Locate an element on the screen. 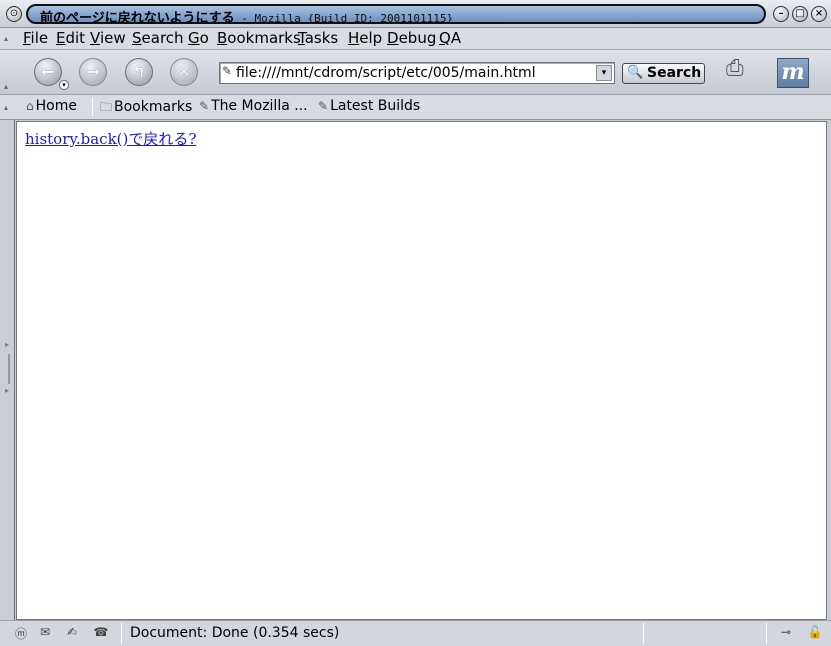 The height and width of the screenshot is (646, 831). menu-debug: Debug is located at coordinates (411, 38).